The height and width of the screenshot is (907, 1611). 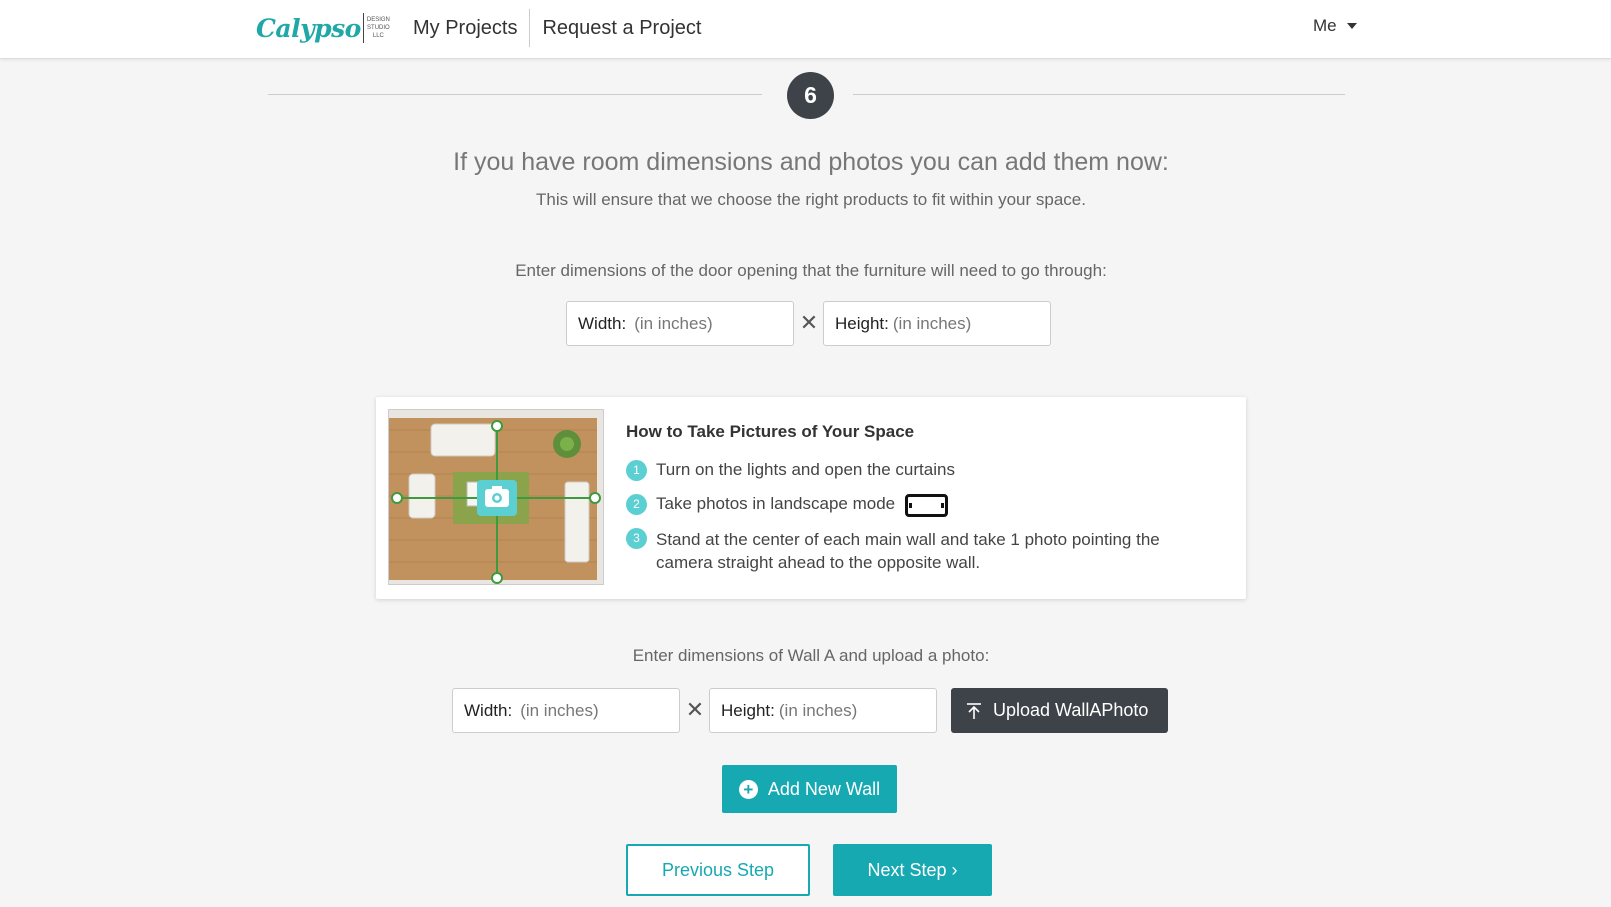 What do you see at coordinates (636, 538) in the screenshot?
I see `step-3-badge: 3` at bounding box center [636, 538].